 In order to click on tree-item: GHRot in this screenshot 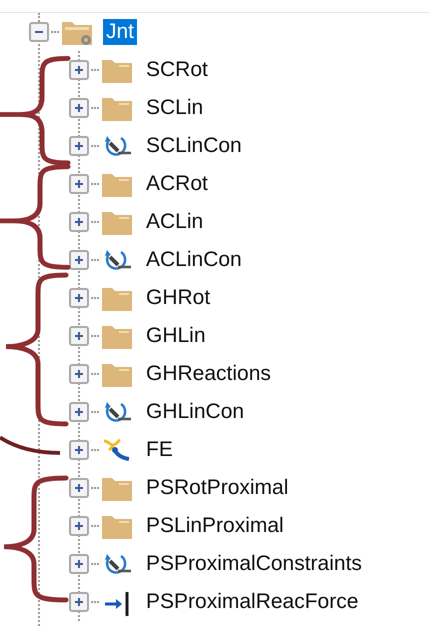, I will do `click(178, 298)`.